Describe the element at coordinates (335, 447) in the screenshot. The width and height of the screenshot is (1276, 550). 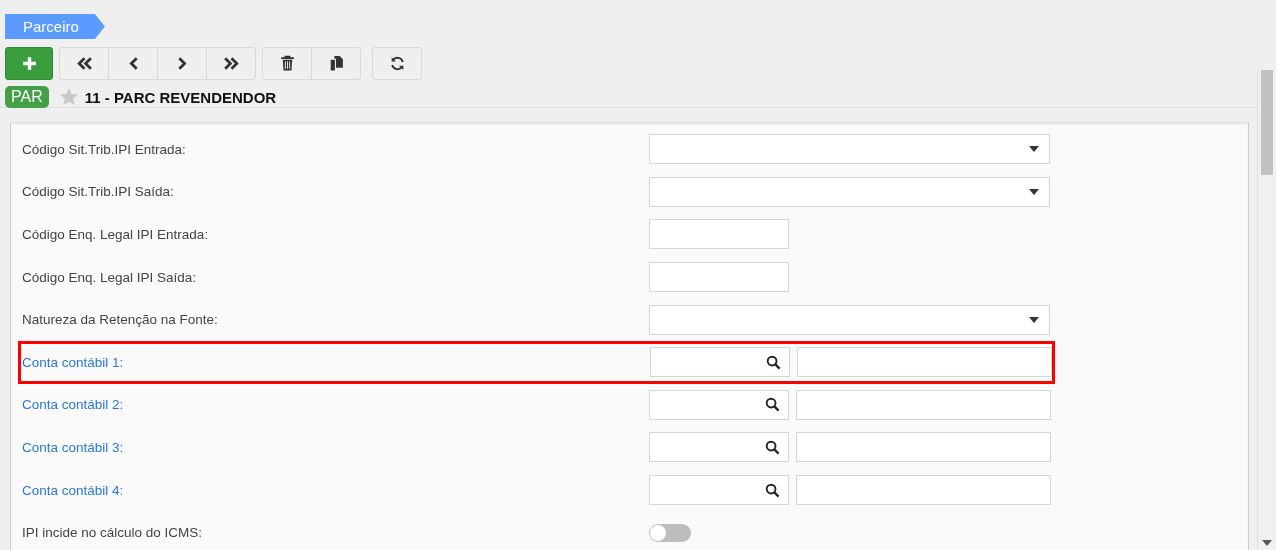
I see `field-link: Conta contábil 3:` at that location.